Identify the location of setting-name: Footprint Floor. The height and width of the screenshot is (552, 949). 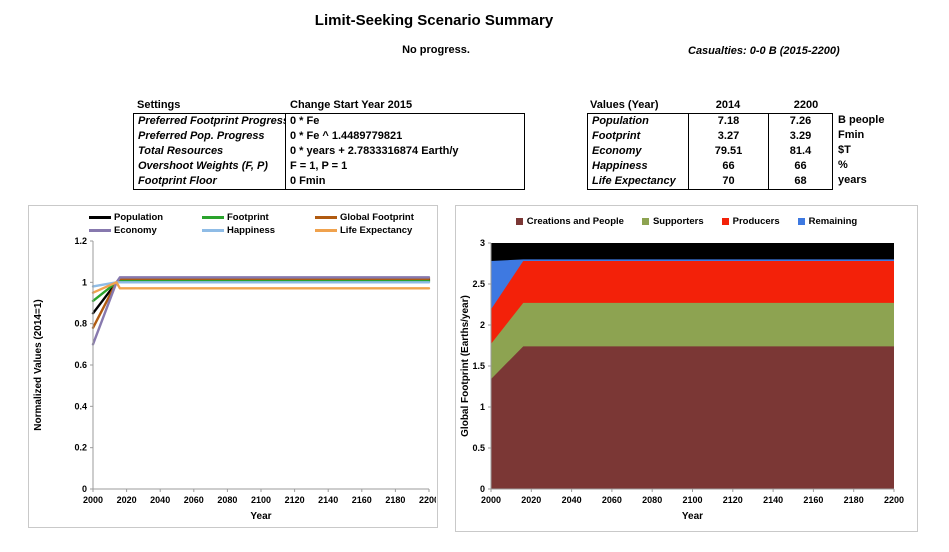
(177, 181).